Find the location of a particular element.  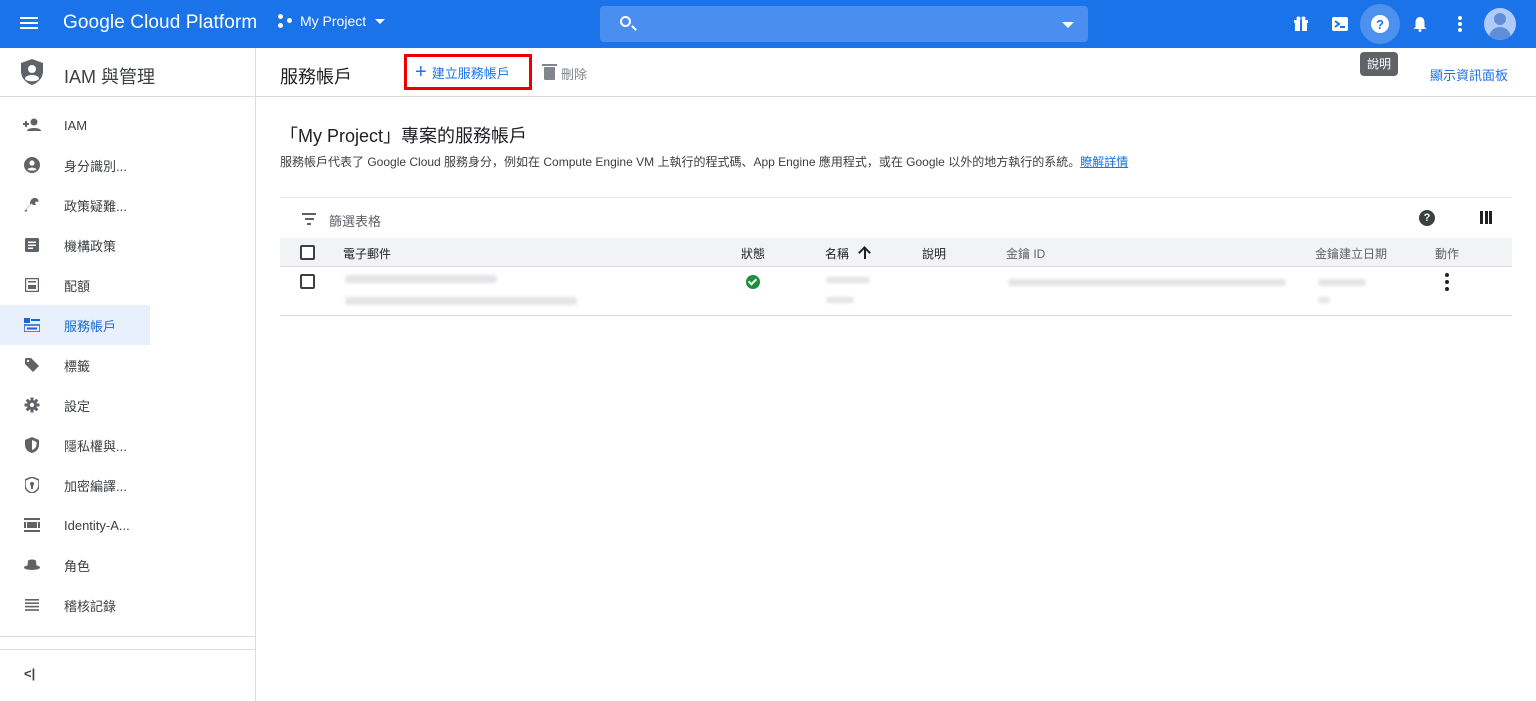

create-service-account-label: 建立服務帳戶 is located at coordinates (470, 73).